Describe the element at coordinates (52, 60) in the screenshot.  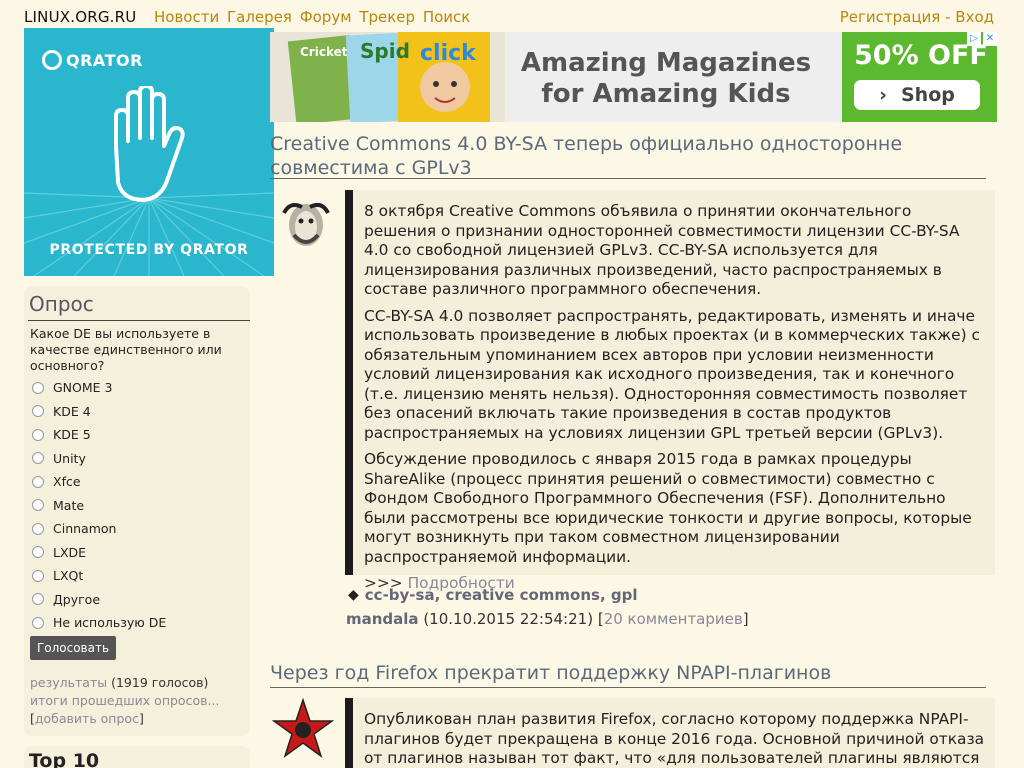
I see `qrator-circle-icon` at that location.